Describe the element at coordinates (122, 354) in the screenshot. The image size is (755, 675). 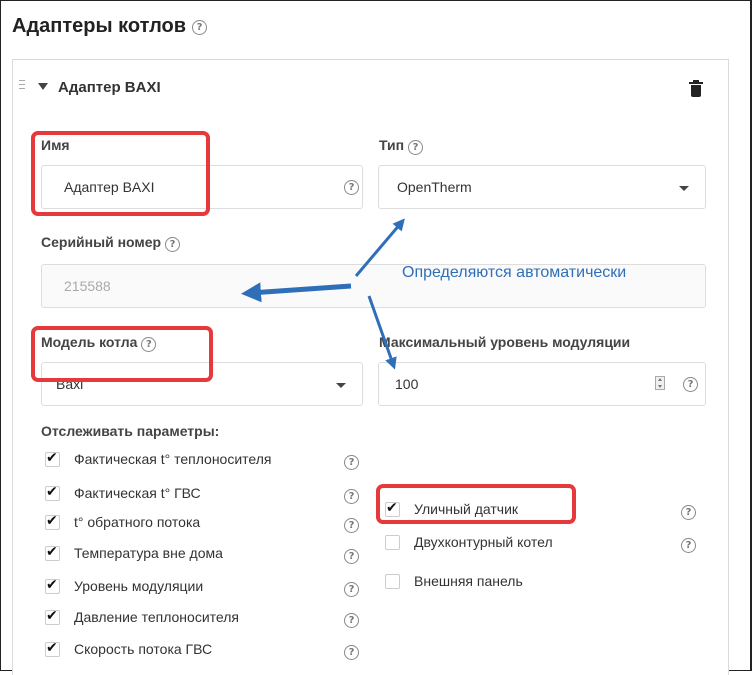
I see `highlight-model` at that location.